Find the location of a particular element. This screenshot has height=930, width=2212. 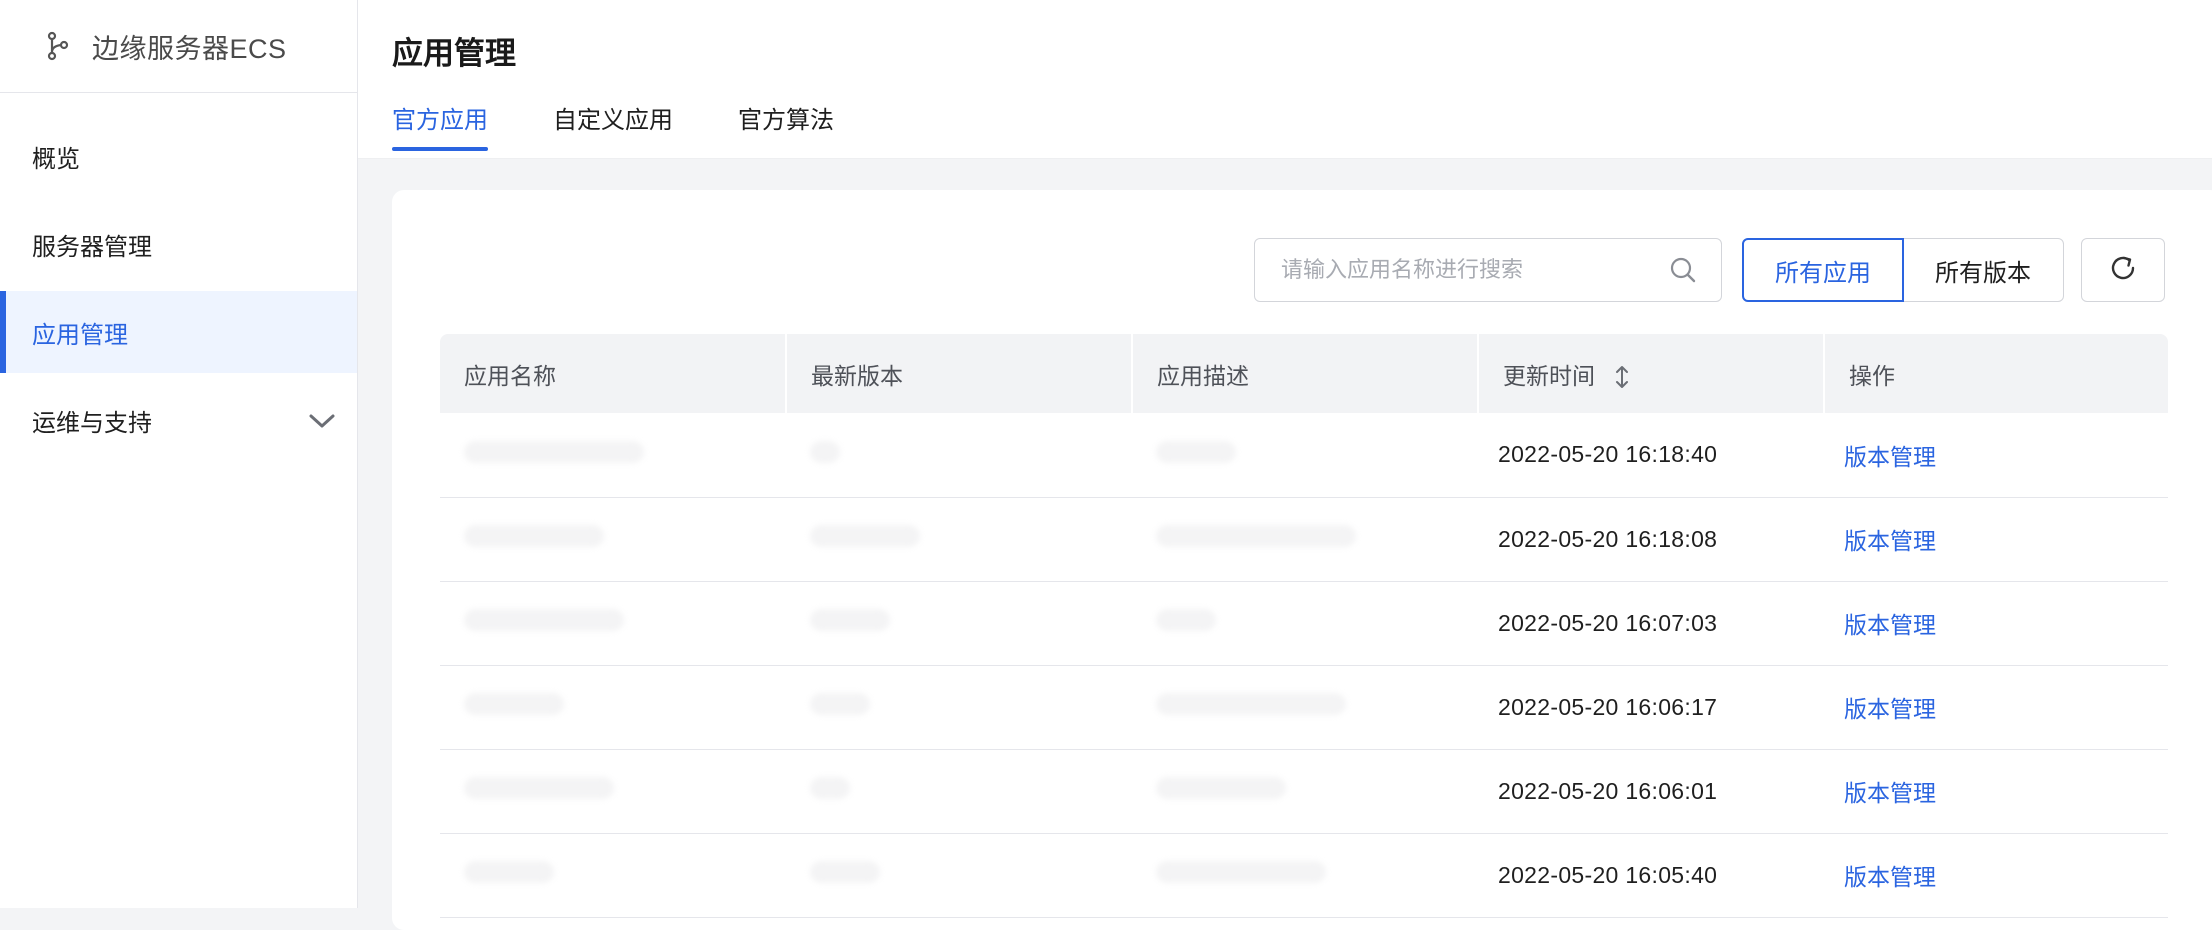

cell-updated-time: 2022-05-20 16:07:03 is located at coordinates (1651, 623).